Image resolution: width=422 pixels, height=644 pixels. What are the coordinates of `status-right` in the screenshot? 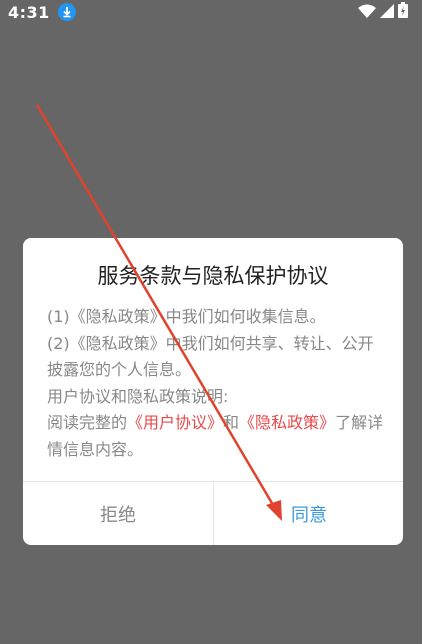 It's located at (383, 12).